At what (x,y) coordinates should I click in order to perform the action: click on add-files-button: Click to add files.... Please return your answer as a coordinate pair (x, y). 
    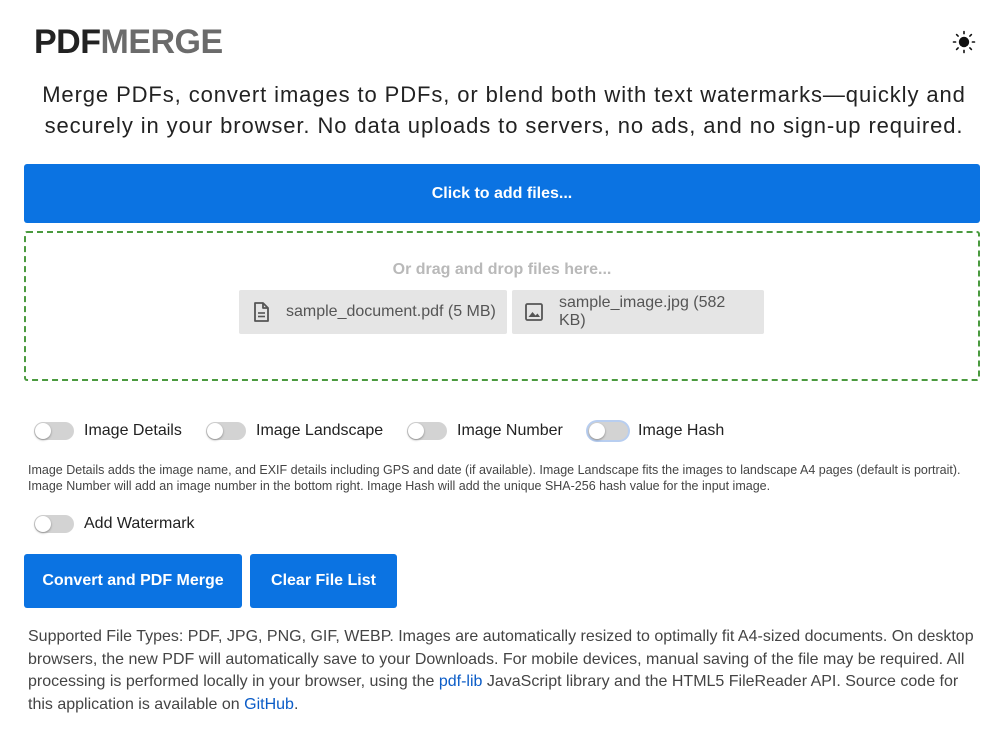
    Looking at the image, I should click on (502, 193).